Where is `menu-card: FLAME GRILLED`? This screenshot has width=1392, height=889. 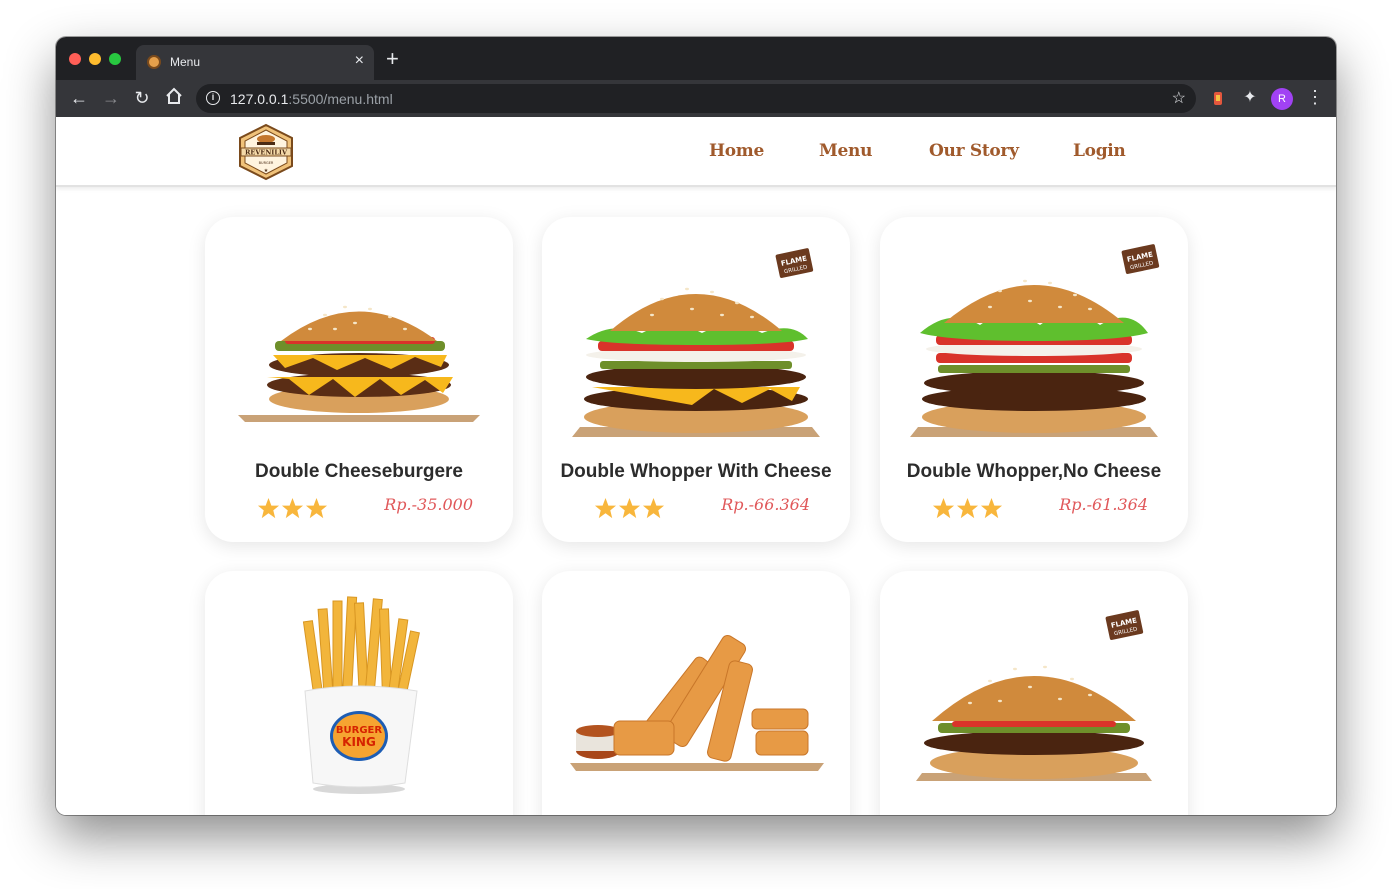 menu-card: FLAME GRILLED is located at coordinates (1034, 693).